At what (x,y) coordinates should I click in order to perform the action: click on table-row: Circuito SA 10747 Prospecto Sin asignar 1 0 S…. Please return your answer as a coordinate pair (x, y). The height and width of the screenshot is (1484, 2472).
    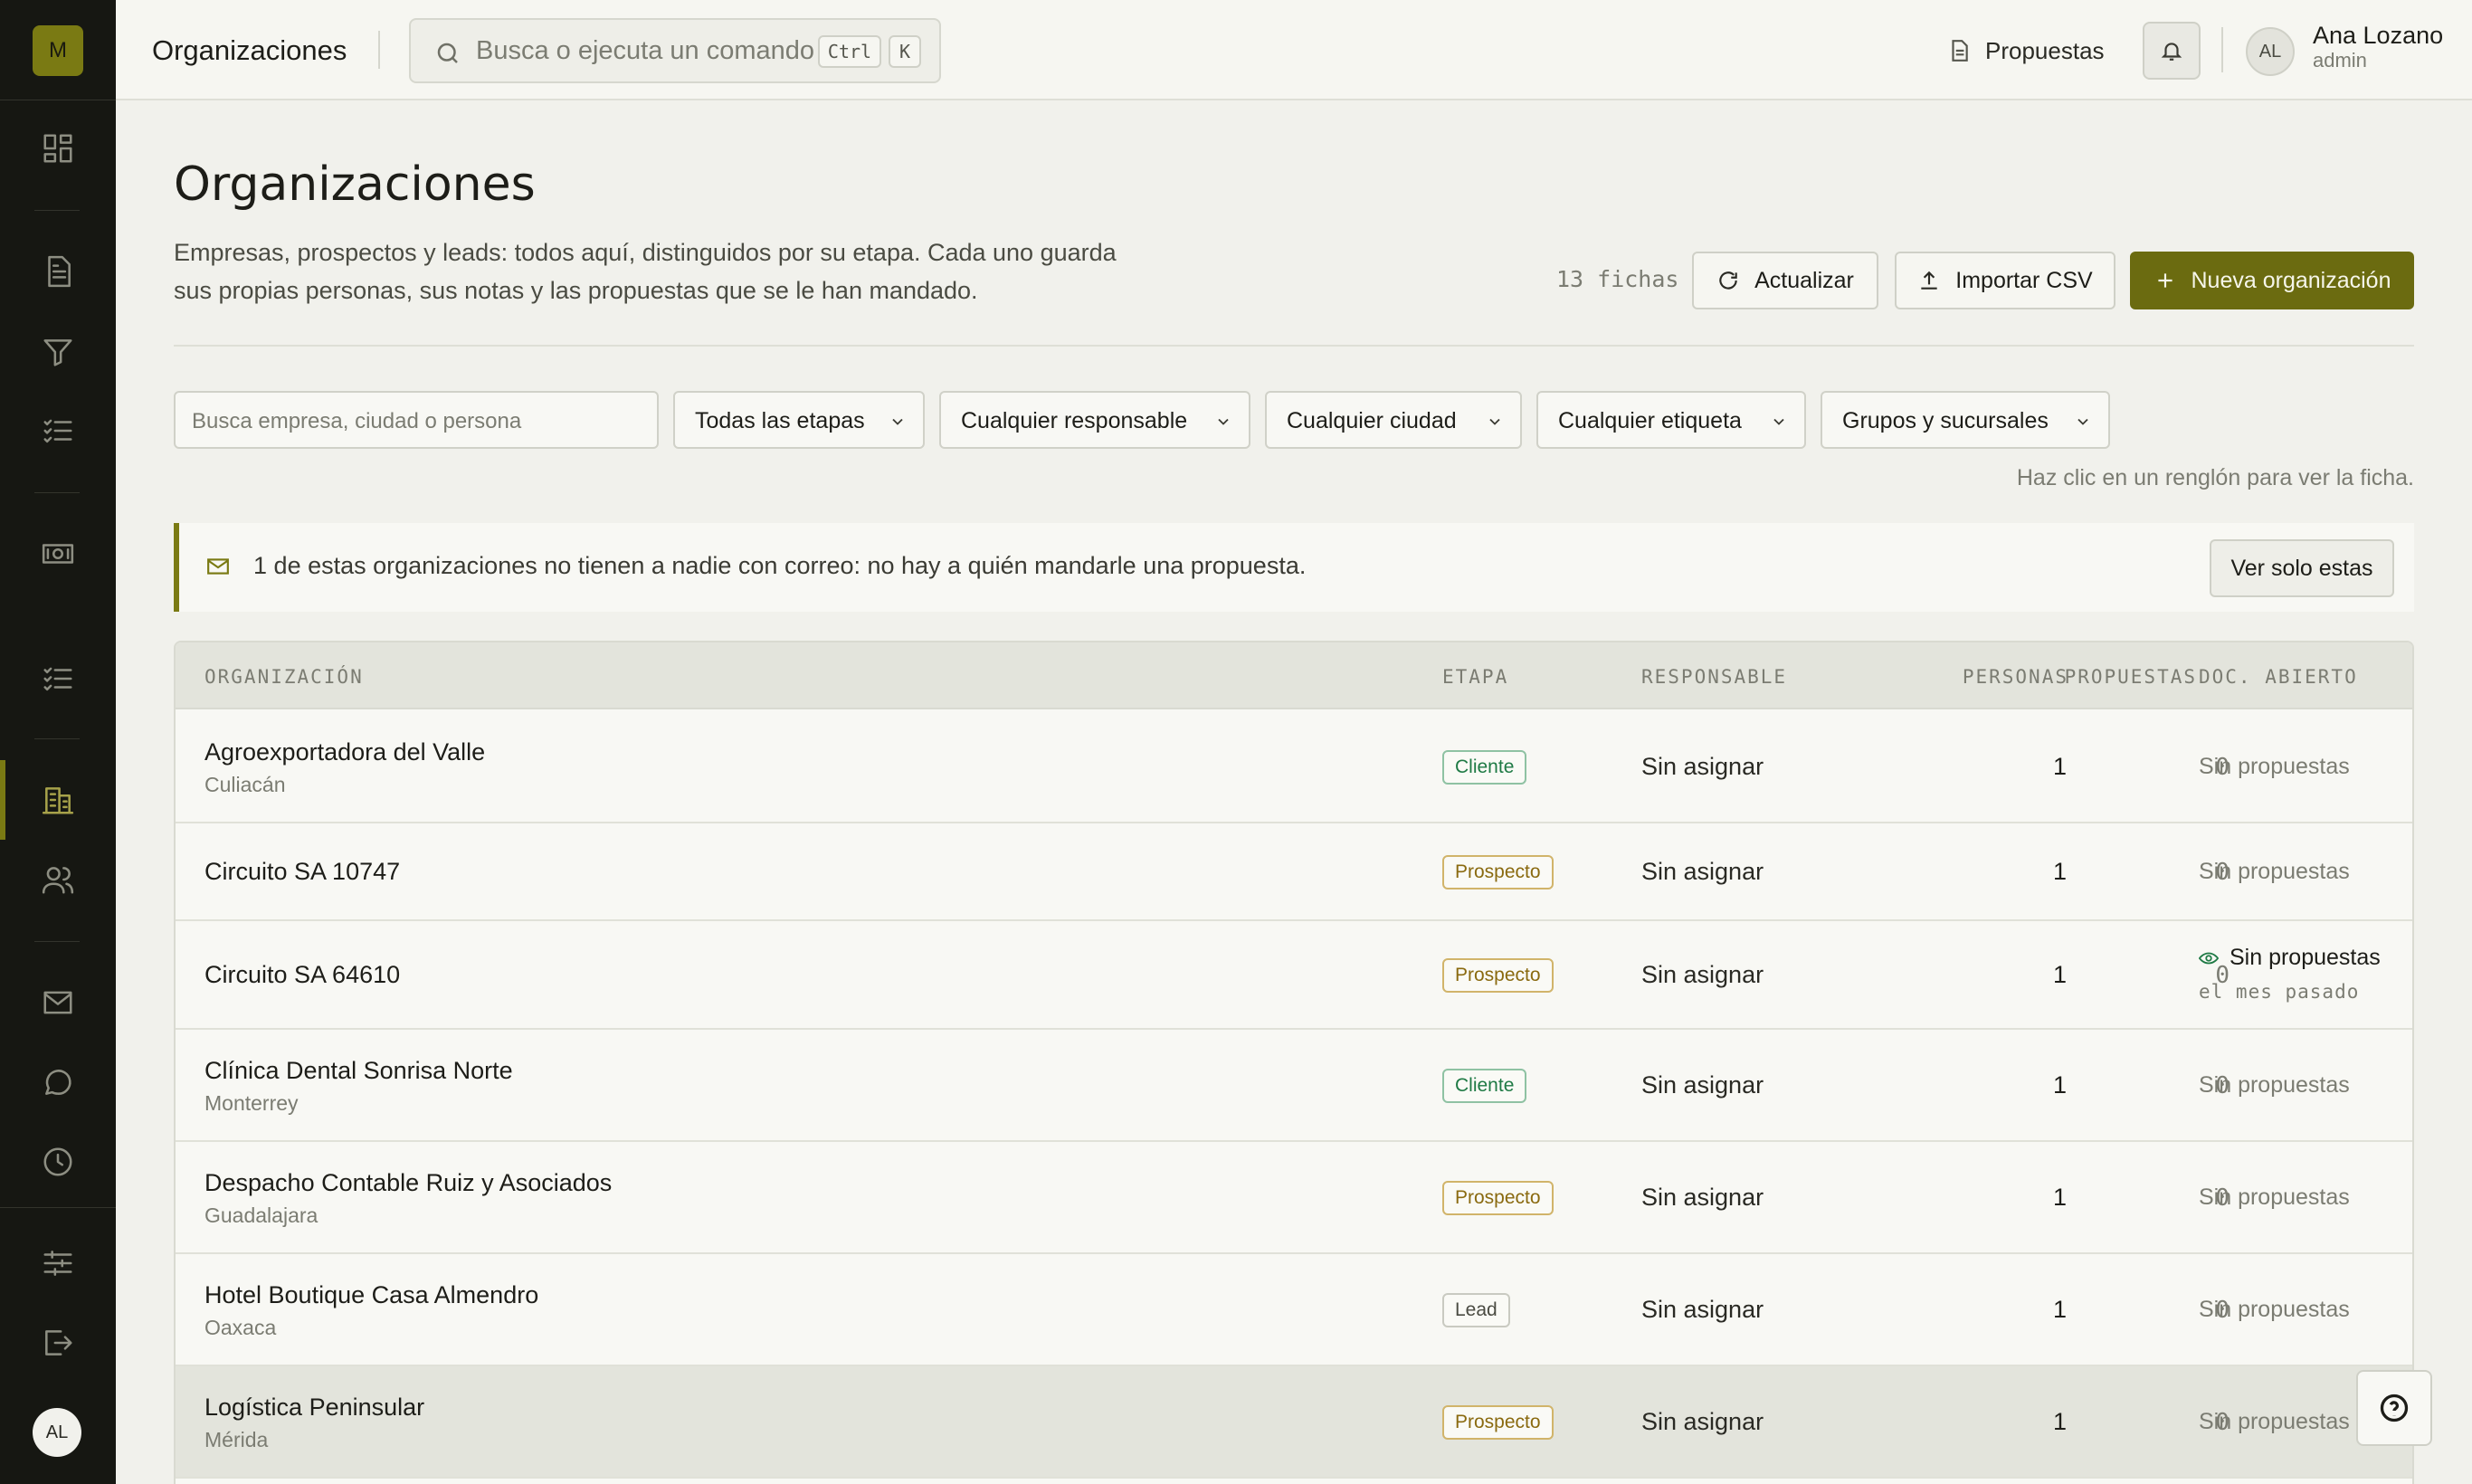
    Looking at the image, I should click on (1294, 872).